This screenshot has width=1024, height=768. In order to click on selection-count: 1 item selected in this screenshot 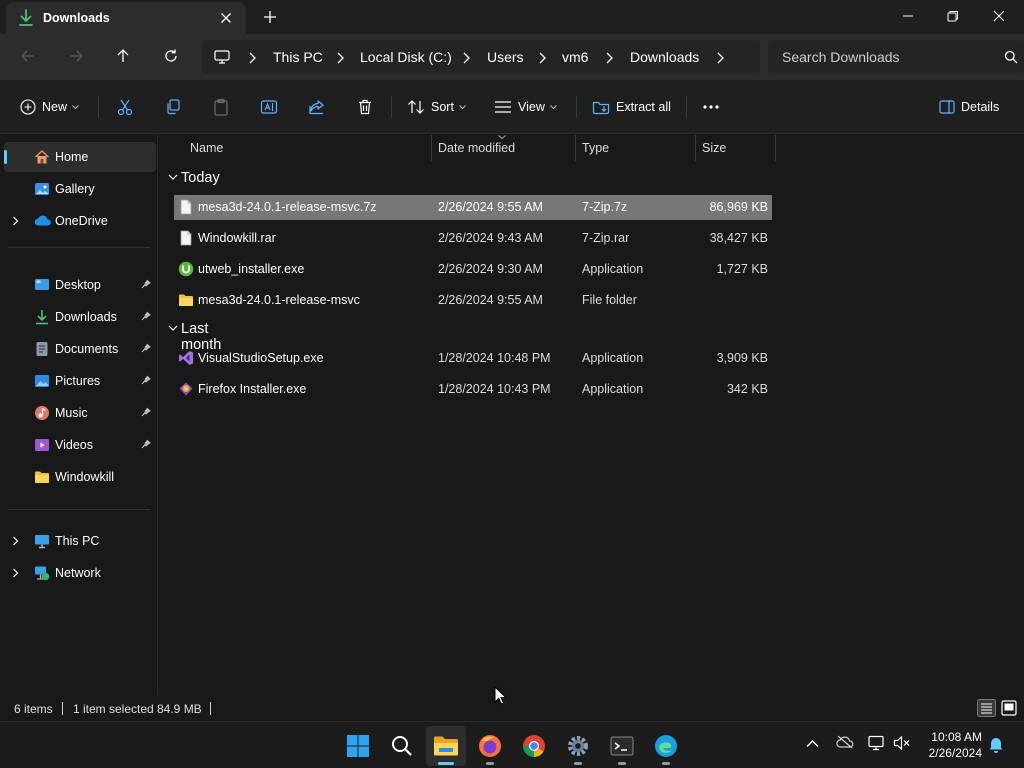, I will do `click(113, 709)`.